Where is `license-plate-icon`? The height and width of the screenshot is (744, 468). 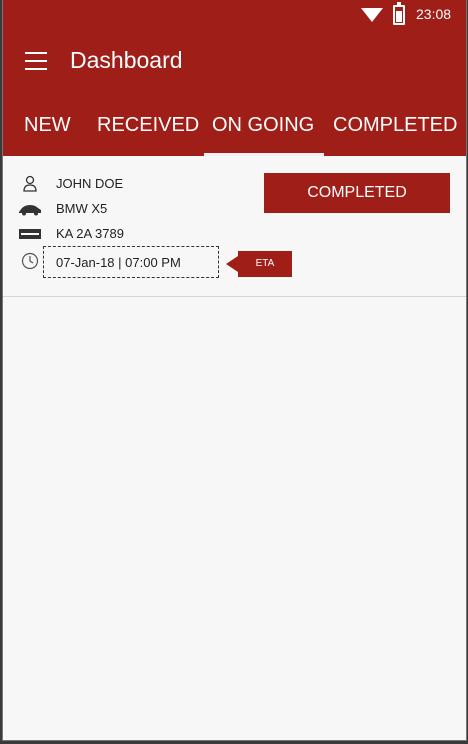 license-plate-icon is located at coordinates (30, 234).